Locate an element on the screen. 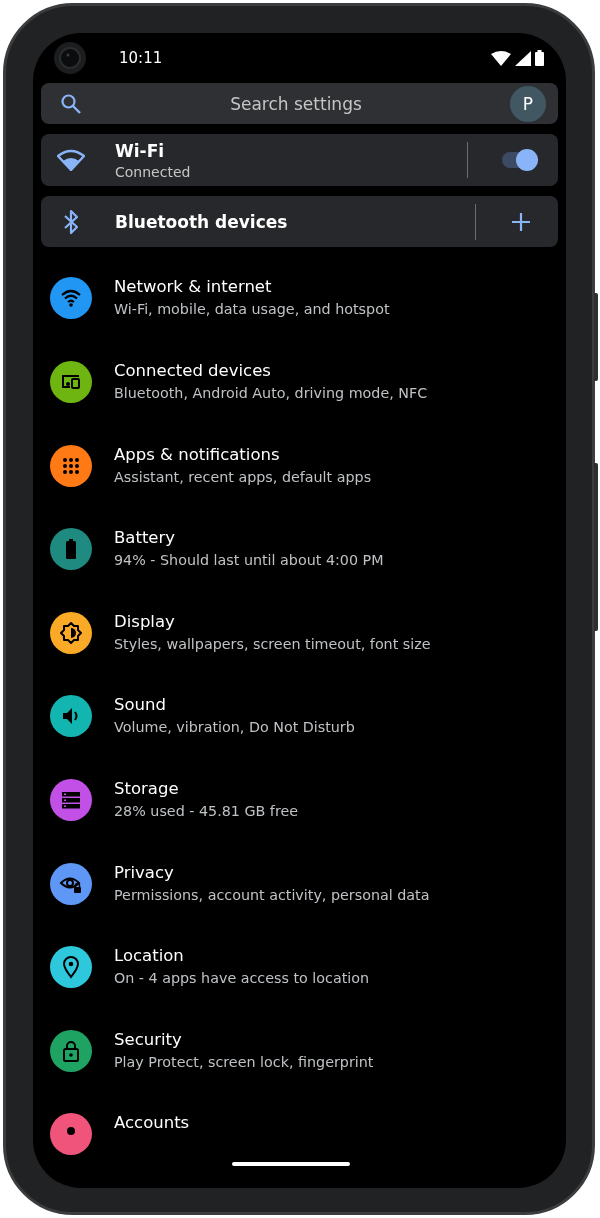  item-subtitle: Assistant, recent apps, default apps is located at coordinates (243, 477).